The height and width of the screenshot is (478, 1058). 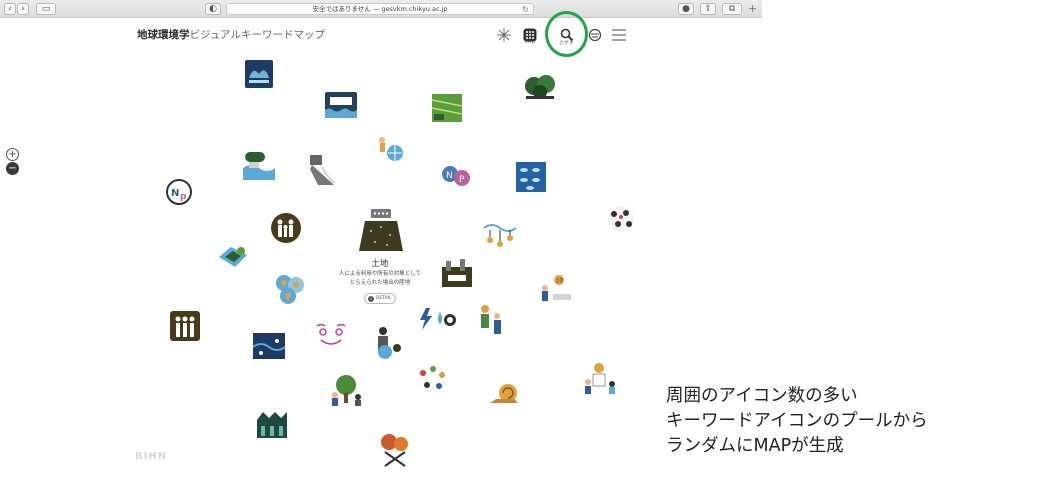 I want to click on lab-label: LAB, so click(x=530, y=42).